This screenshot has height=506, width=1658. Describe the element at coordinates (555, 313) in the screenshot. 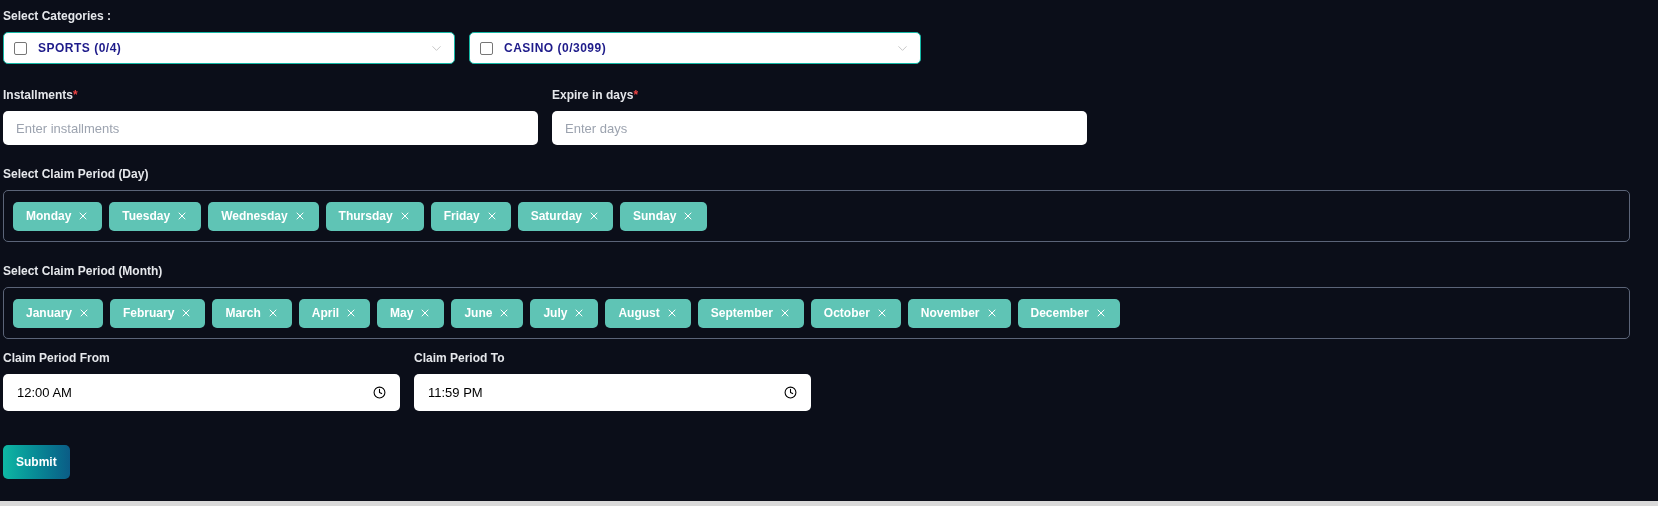

I see `chip-label: July` at that location.